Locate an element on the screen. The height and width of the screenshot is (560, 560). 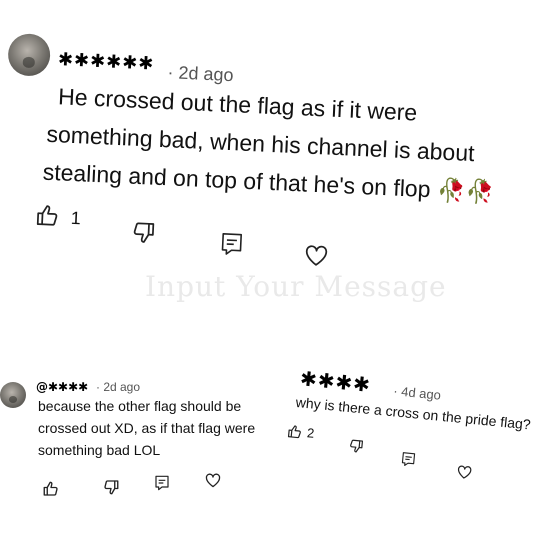
like-count: 2 is located at coordinates (310, 433).